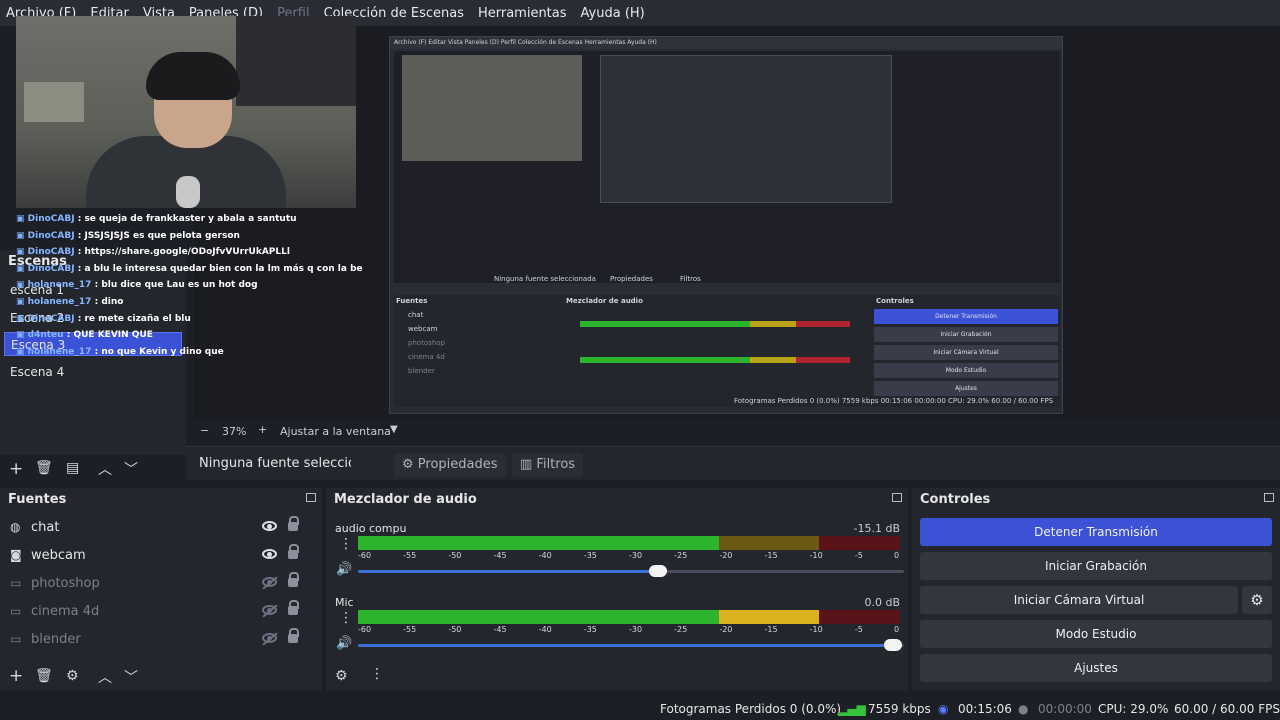 This screenshot has height=720, width=1280. What do you see at coordinates (769, 543) in the screenshot?
I see `meter-segment` at bounding box center [769, 543].